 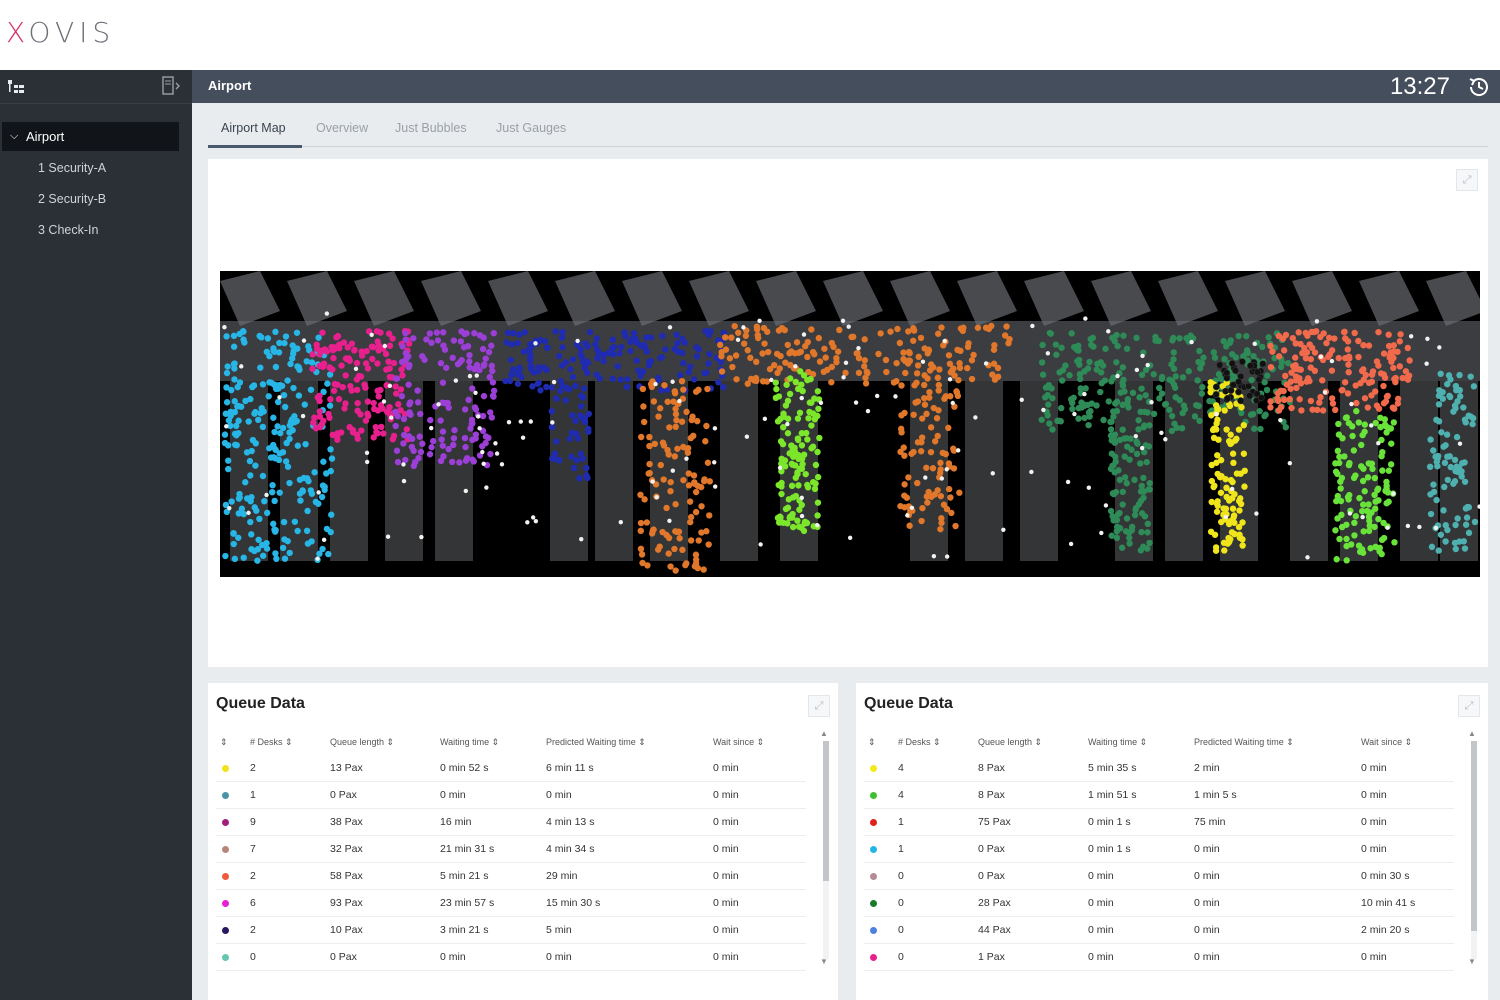 What do you see at coordinates (72, 168) in the screenshot?
I see `sidebar-item-security-a: 1 Security-A` at bounding box center [72, 168].